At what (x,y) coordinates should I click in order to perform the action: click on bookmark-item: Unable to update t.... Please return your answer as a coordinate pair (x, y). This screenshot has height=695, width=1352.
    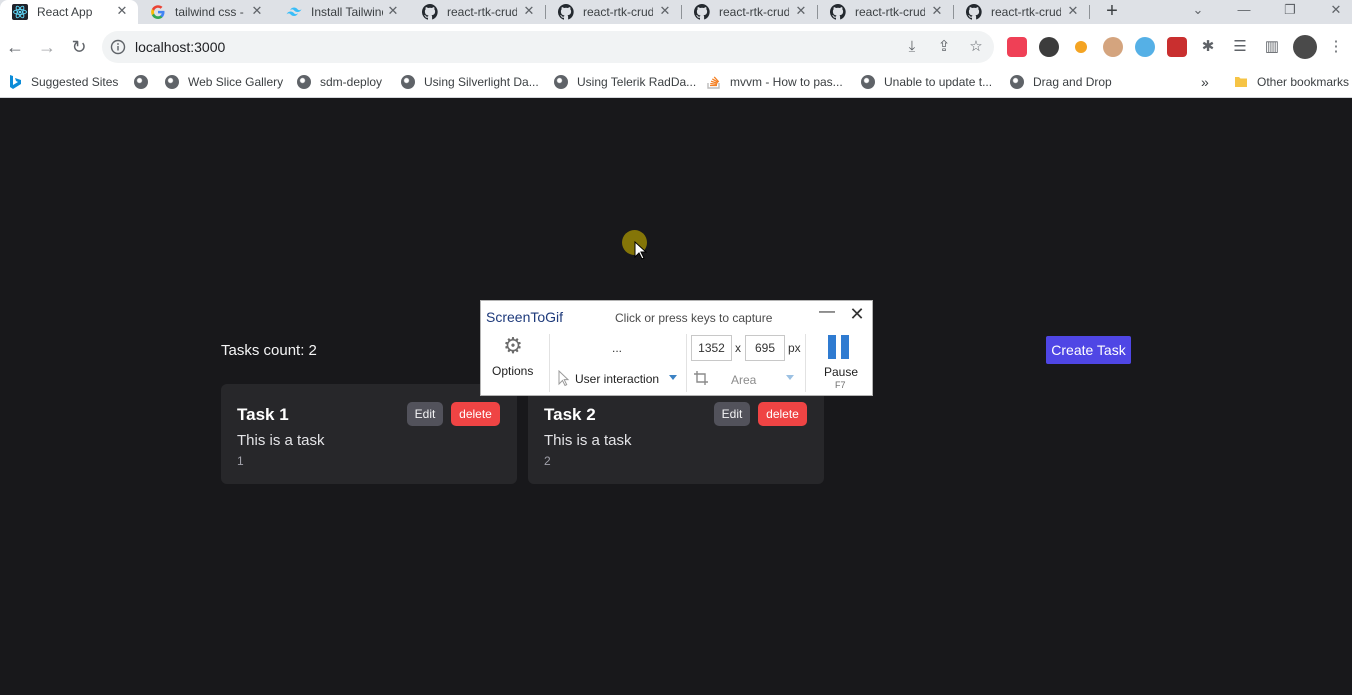
    Looking at the image, I should click on (926, 82).